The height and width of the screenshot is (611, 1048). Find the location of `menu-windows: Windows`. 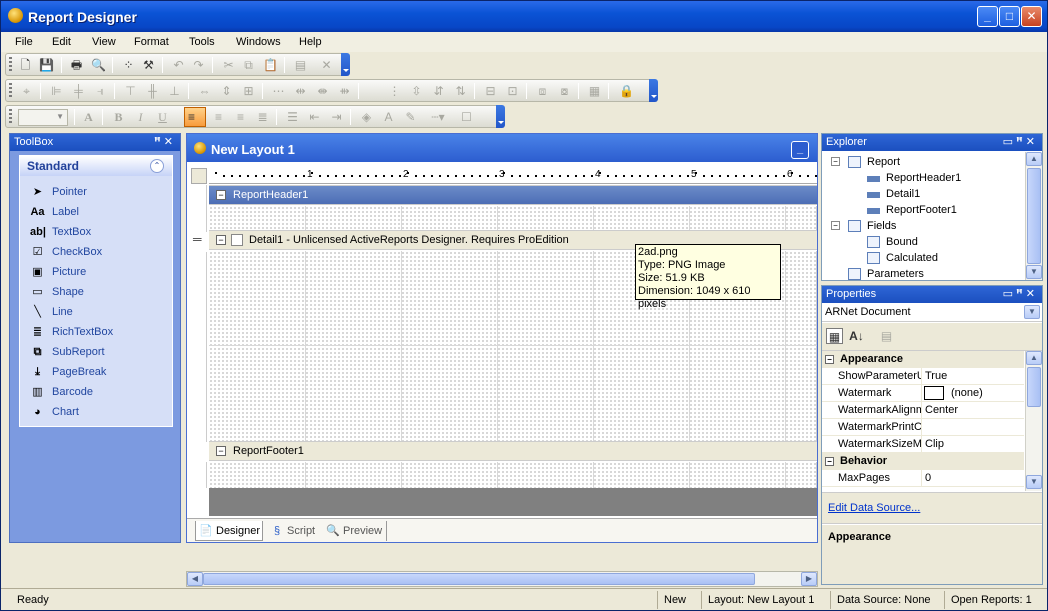

menu-windows: Windows is located at coordinates (258, 42).